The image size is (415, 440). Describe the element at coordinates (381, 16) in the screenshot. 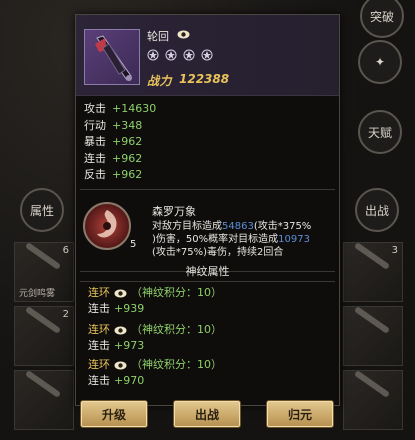

I see `breakthrough-label: 突破` at that location.